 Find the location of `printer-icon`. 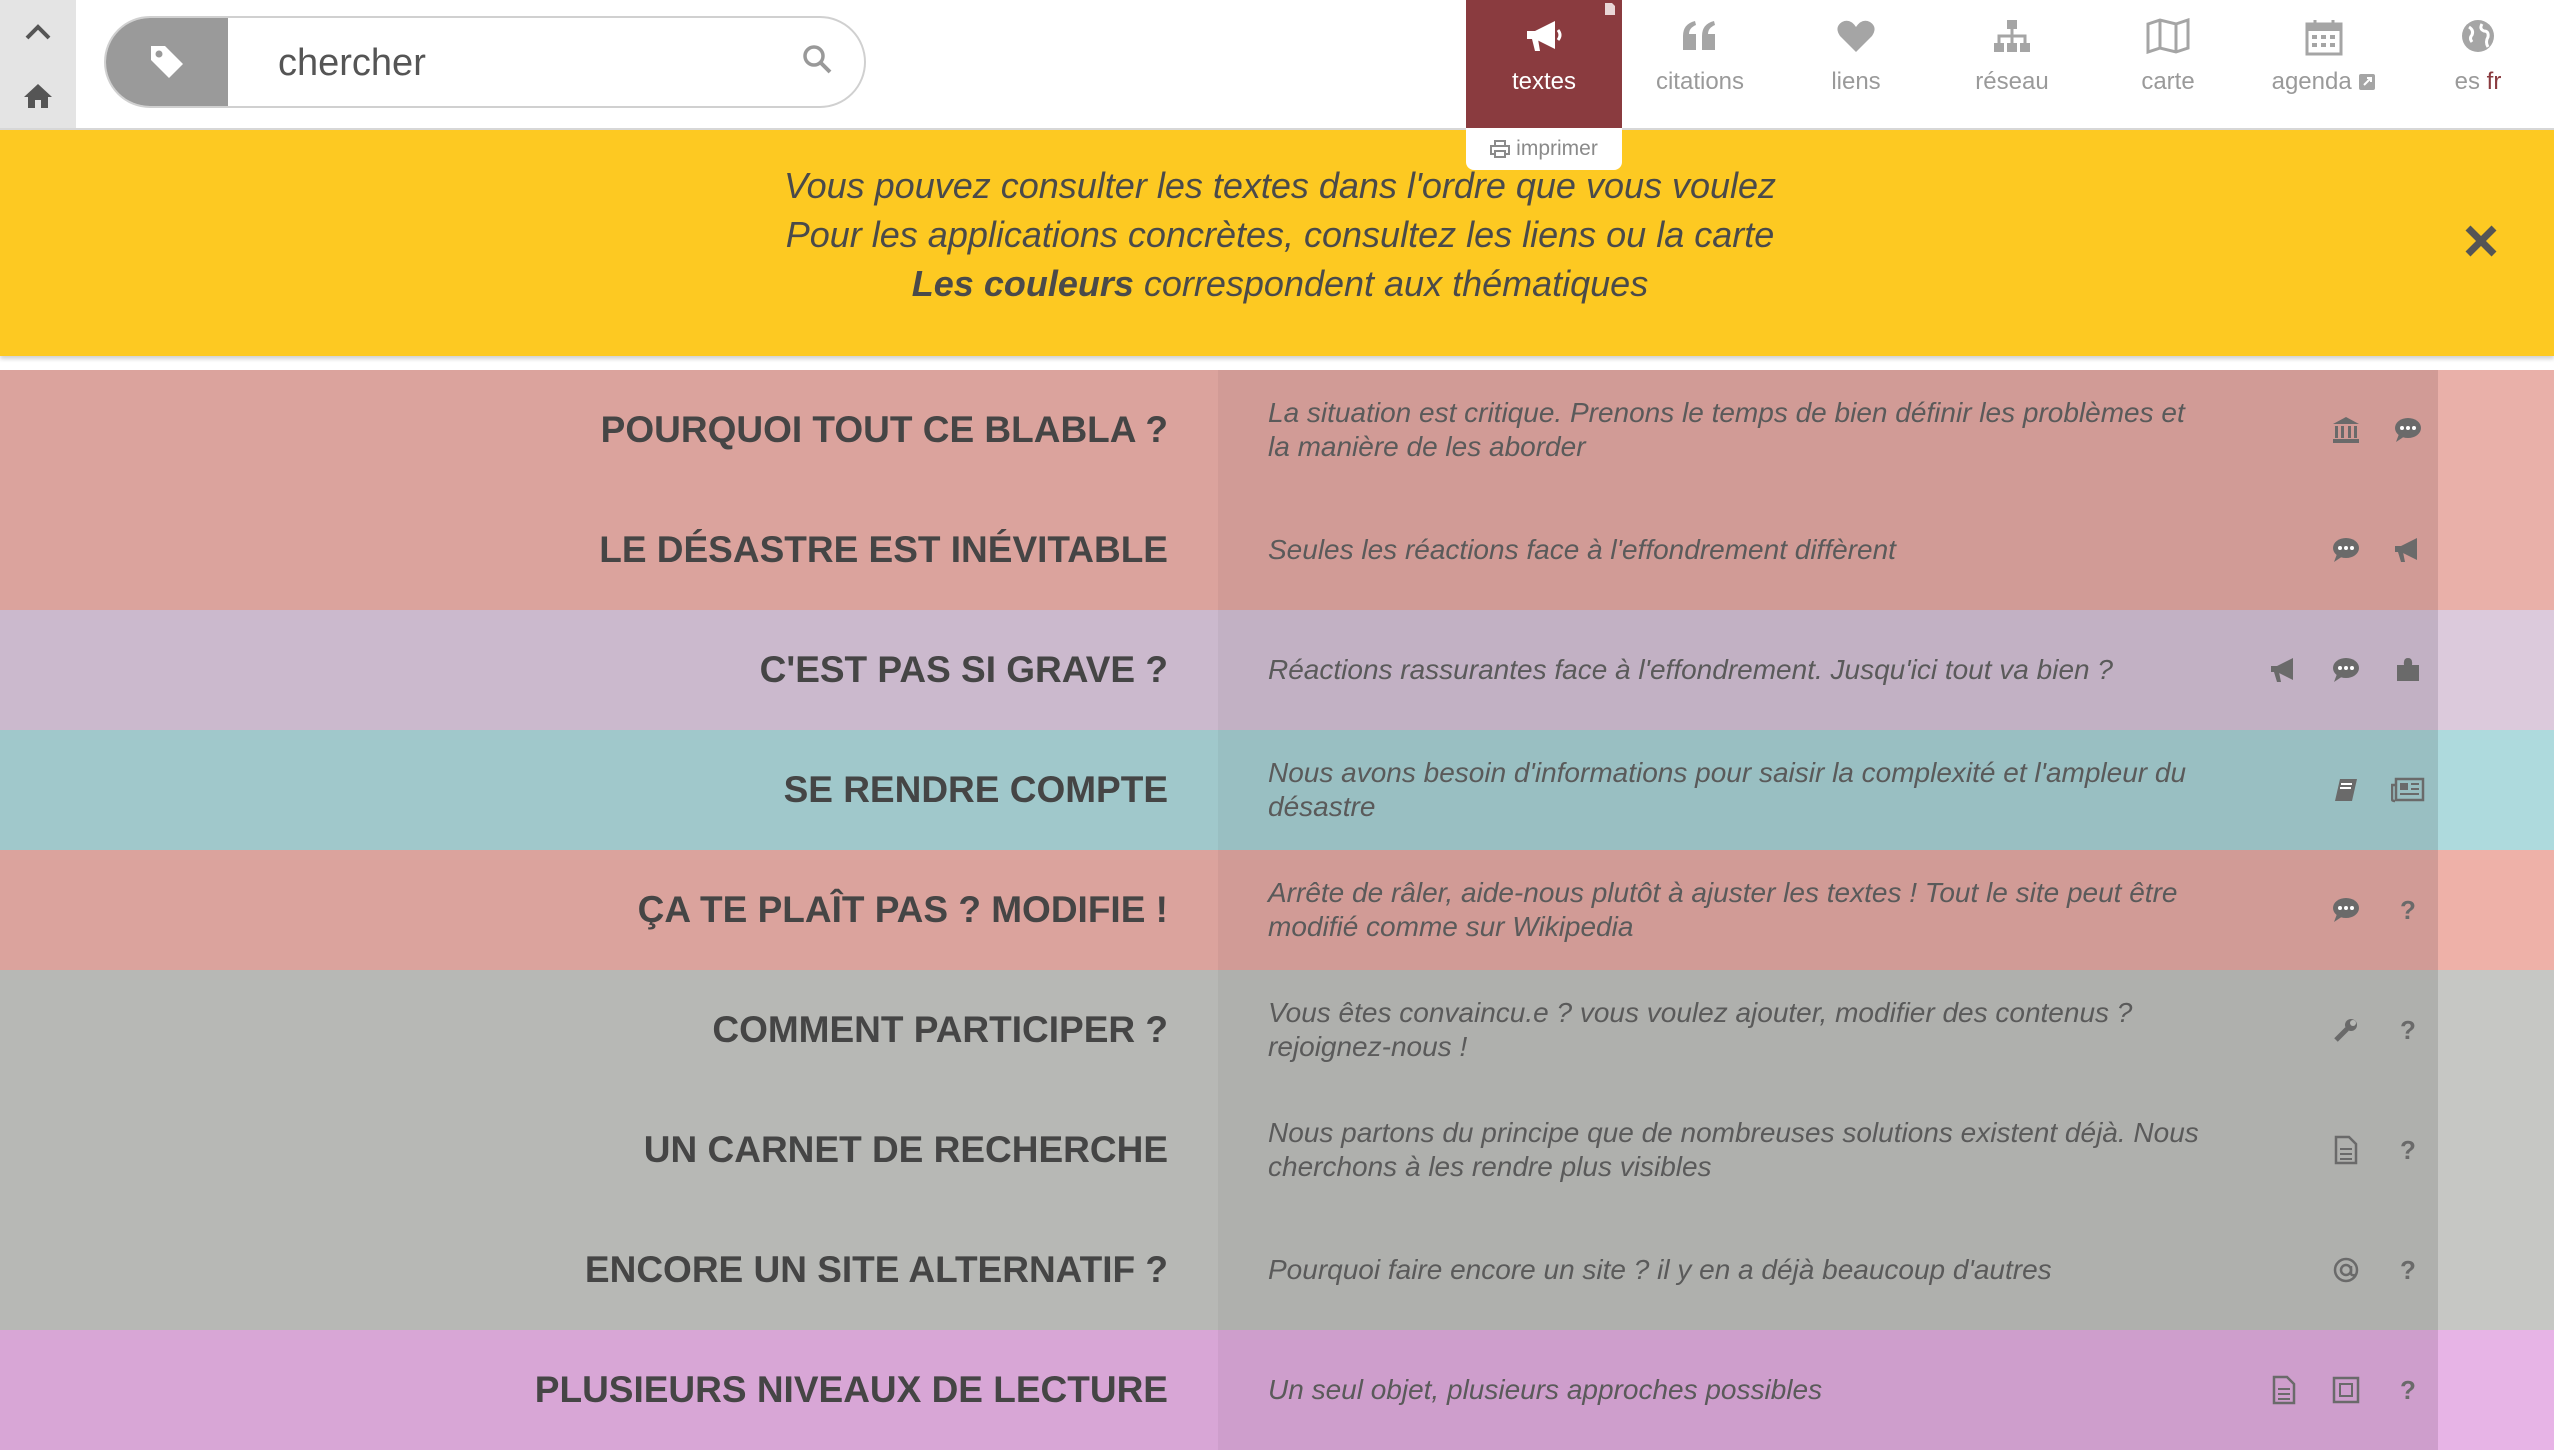

printer-icon is located at coordinates (1500, 149).